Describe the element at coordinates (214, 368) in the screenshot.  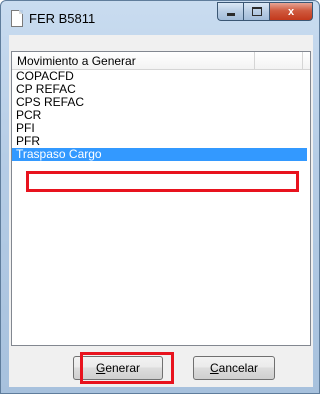
I see `cancelar-mnemonic: C` at that location.